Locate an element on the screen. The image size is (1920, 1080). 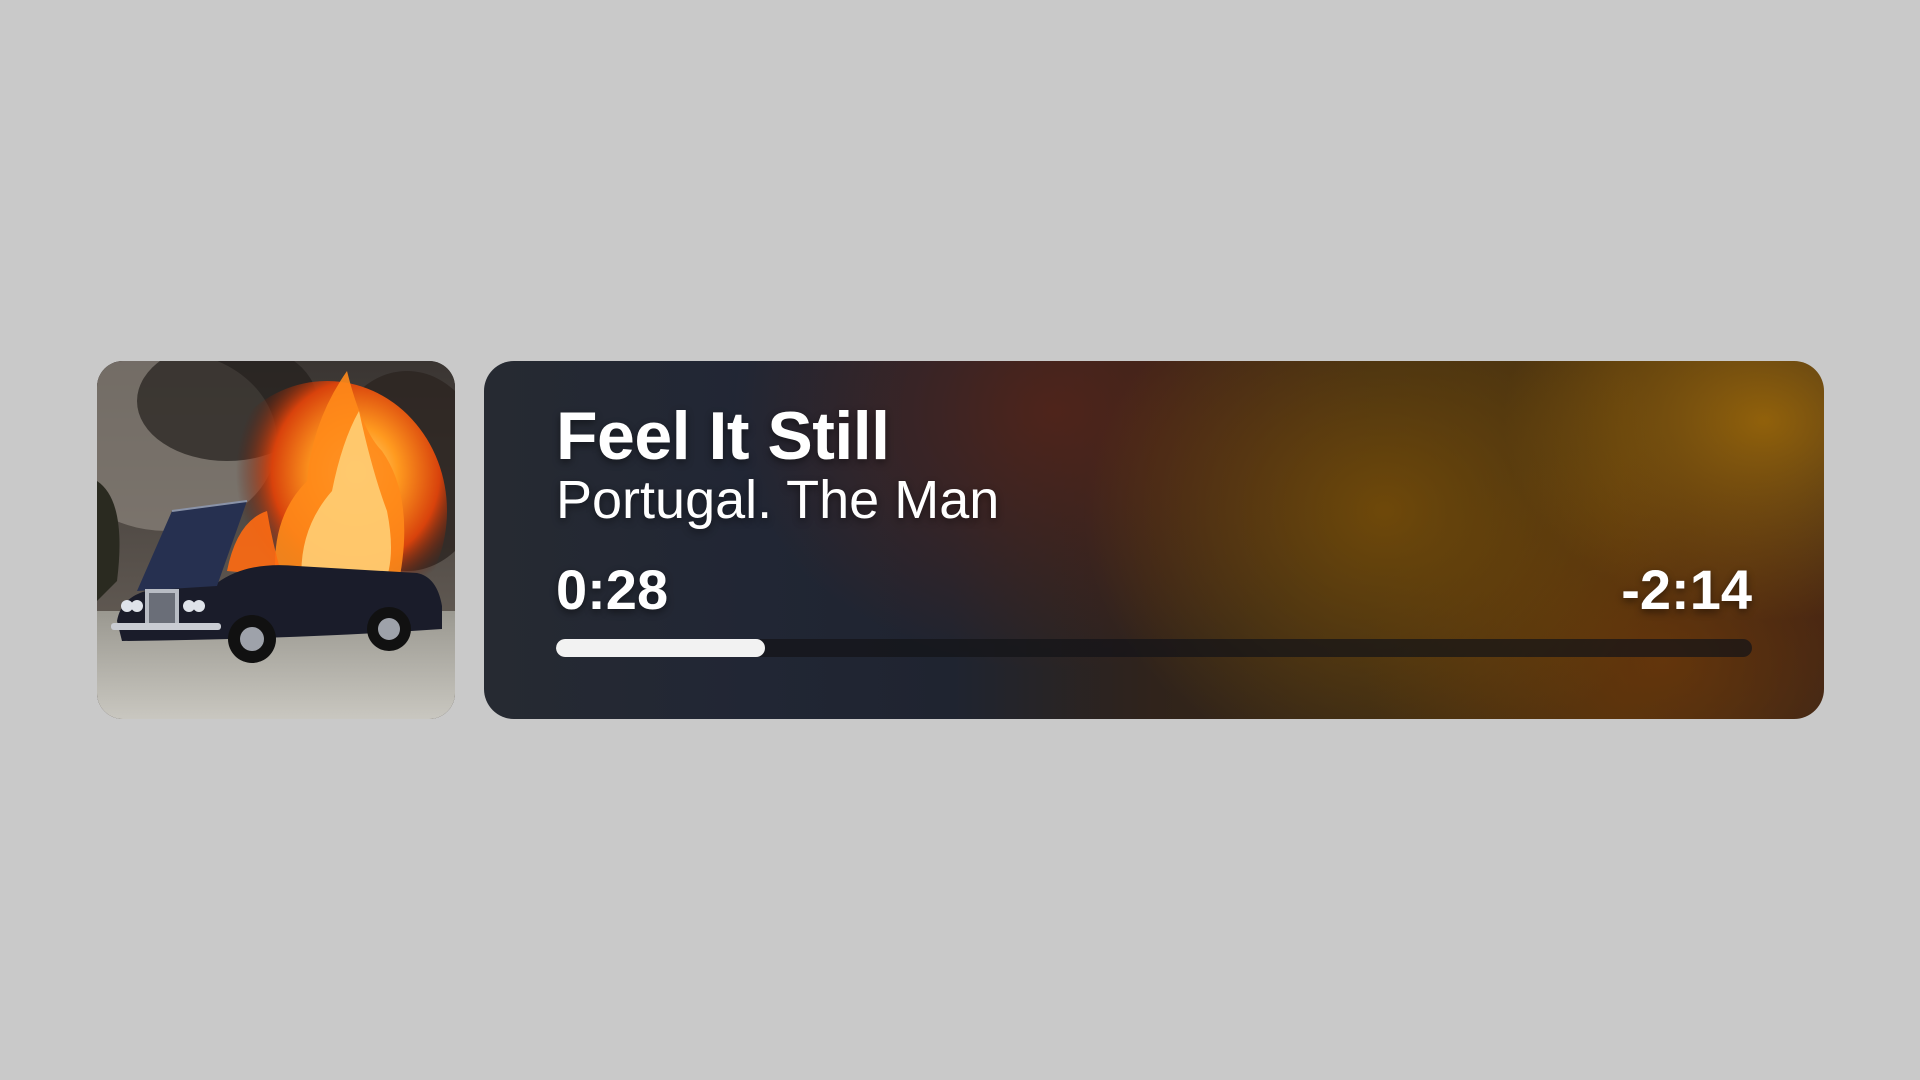
remaining-time: -2:14 is located at coordinates (1686, 589).